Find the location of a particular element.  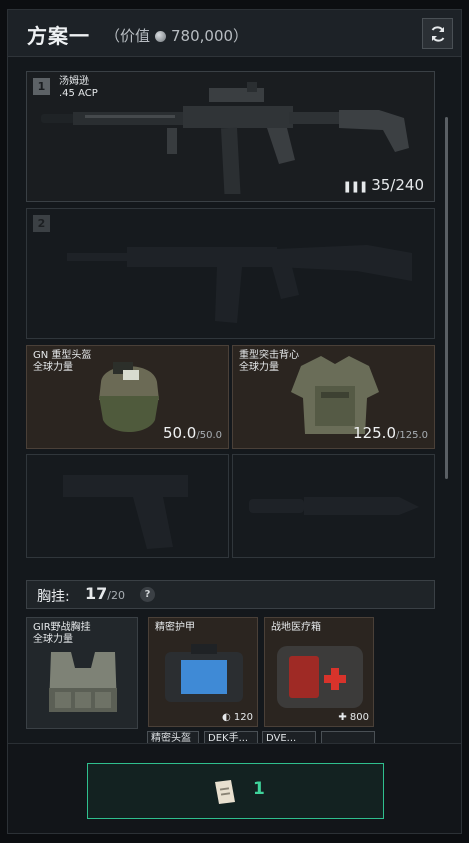

helmet-name: GN 重型头盔 is located at coordinates (62, 355).